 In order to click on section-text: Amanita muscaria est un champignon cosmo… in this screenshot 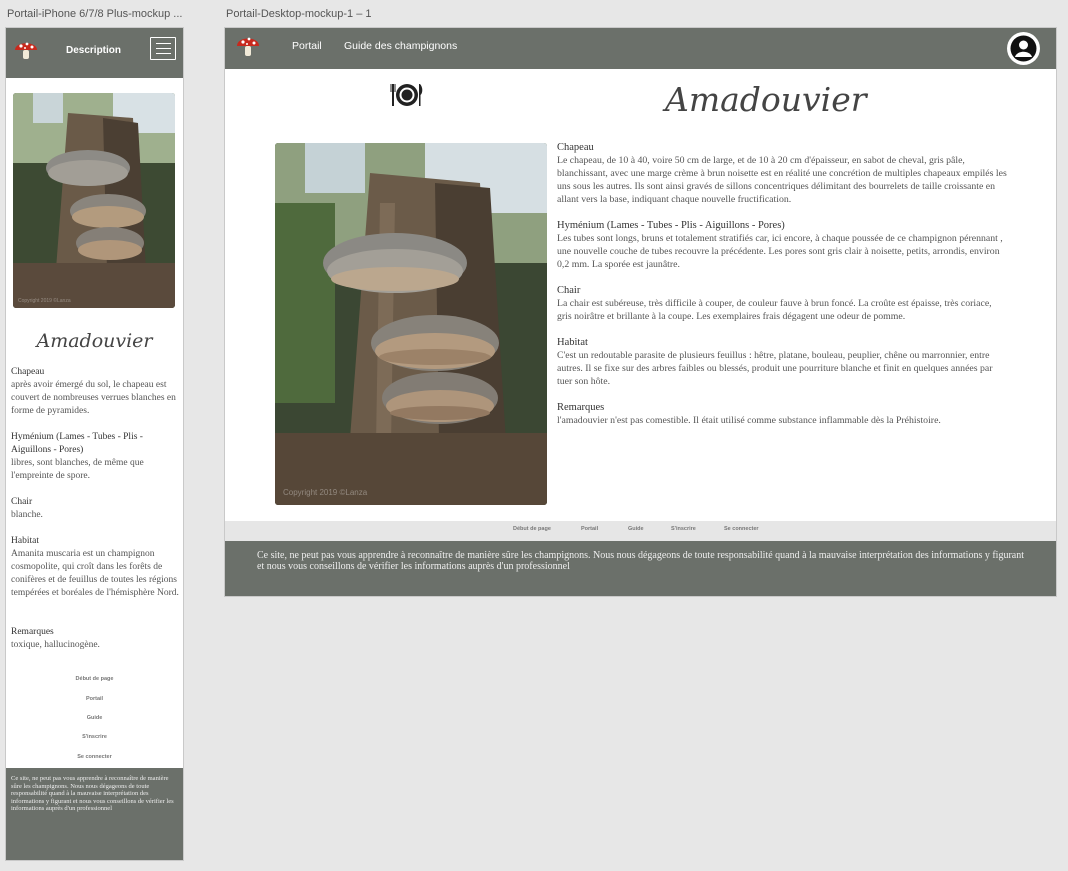, I will do `click(95, 573)`.